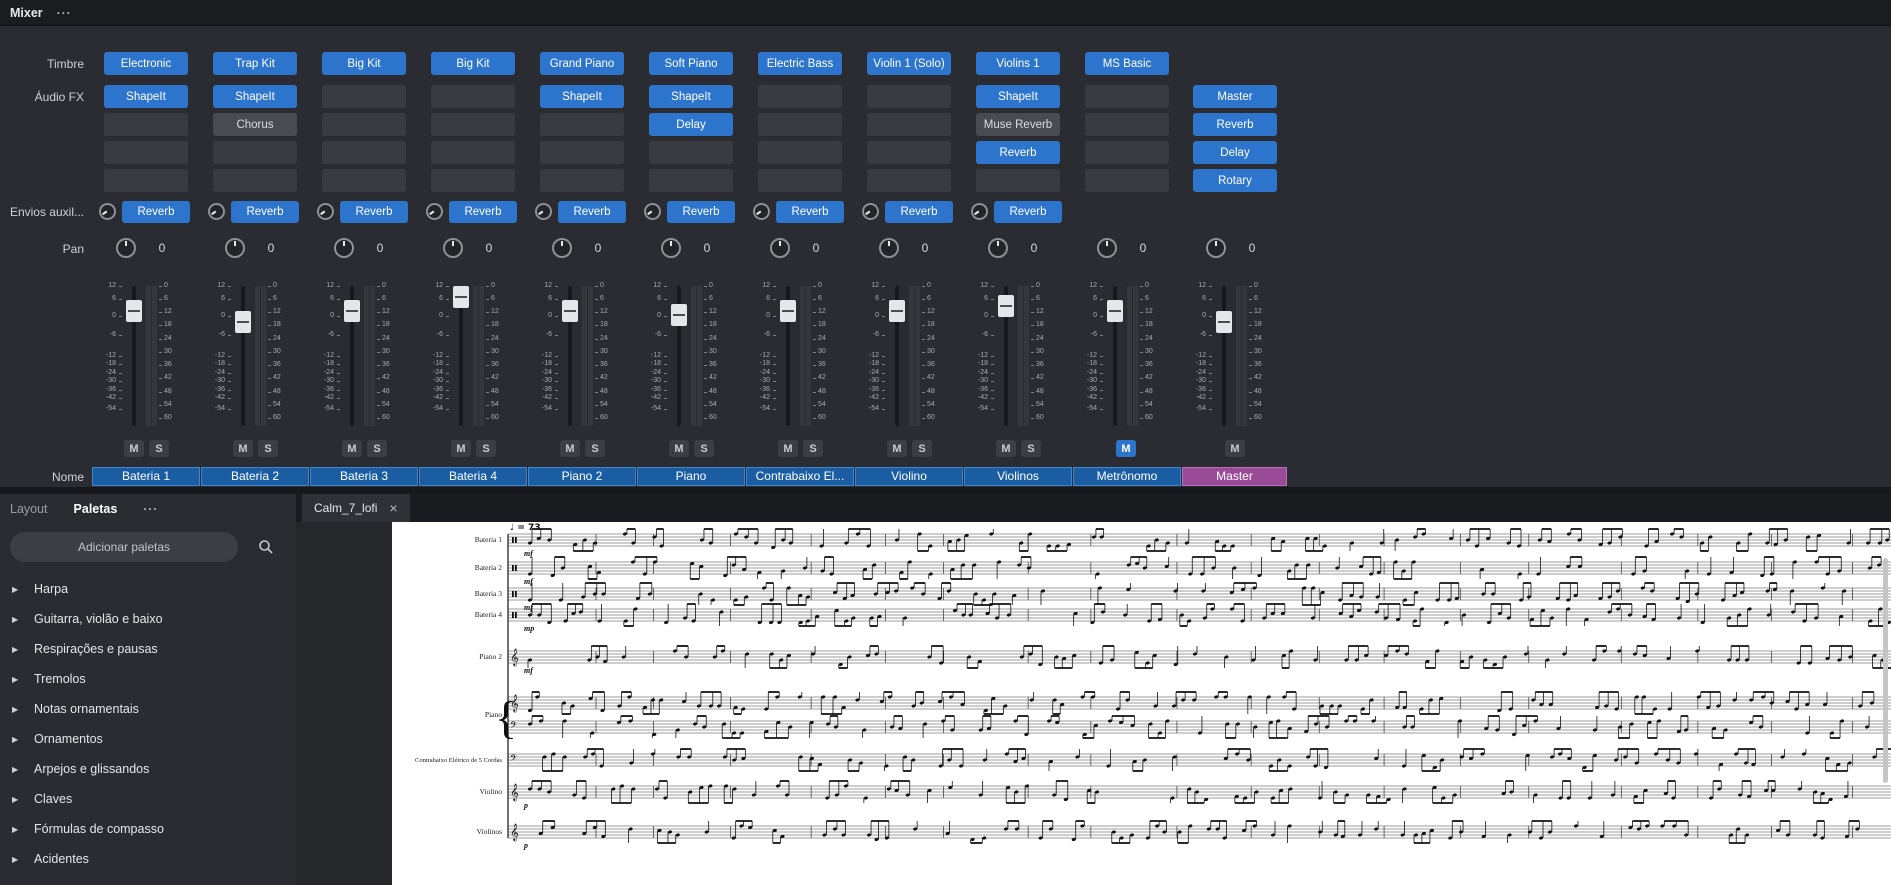  What do you see at coordinates (148, 799) in the screenshot?
I see `palette-item: ▶ Claves` at bounding box center [148, 799].